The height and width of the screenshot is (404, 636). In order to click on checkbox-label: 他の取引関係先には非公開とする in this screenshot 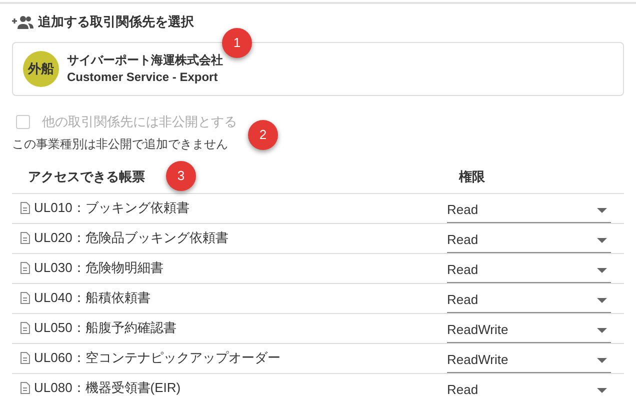, I will do `click(139, 122)`.